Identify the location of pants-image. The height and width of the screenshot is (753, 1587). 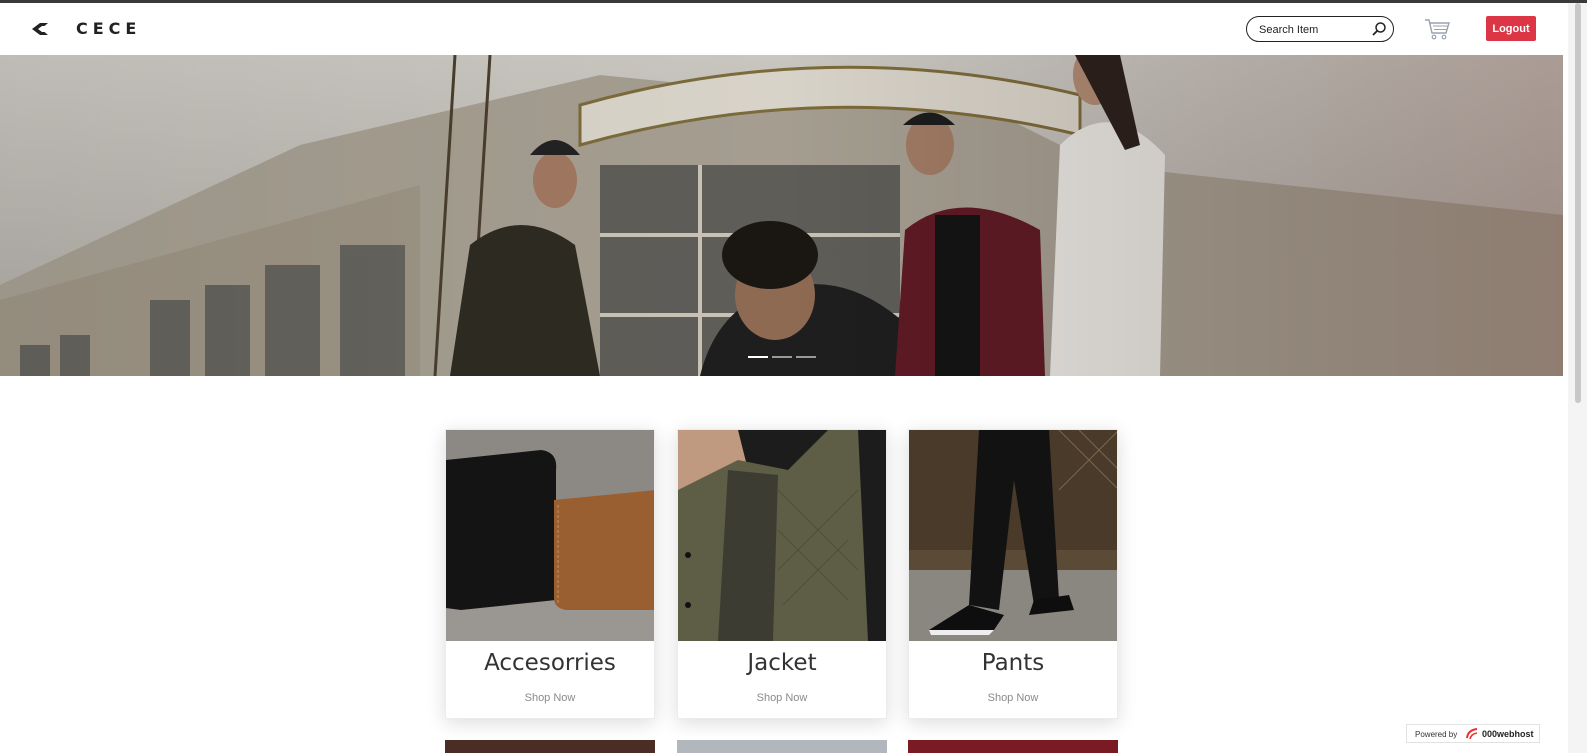
(1013, 535).